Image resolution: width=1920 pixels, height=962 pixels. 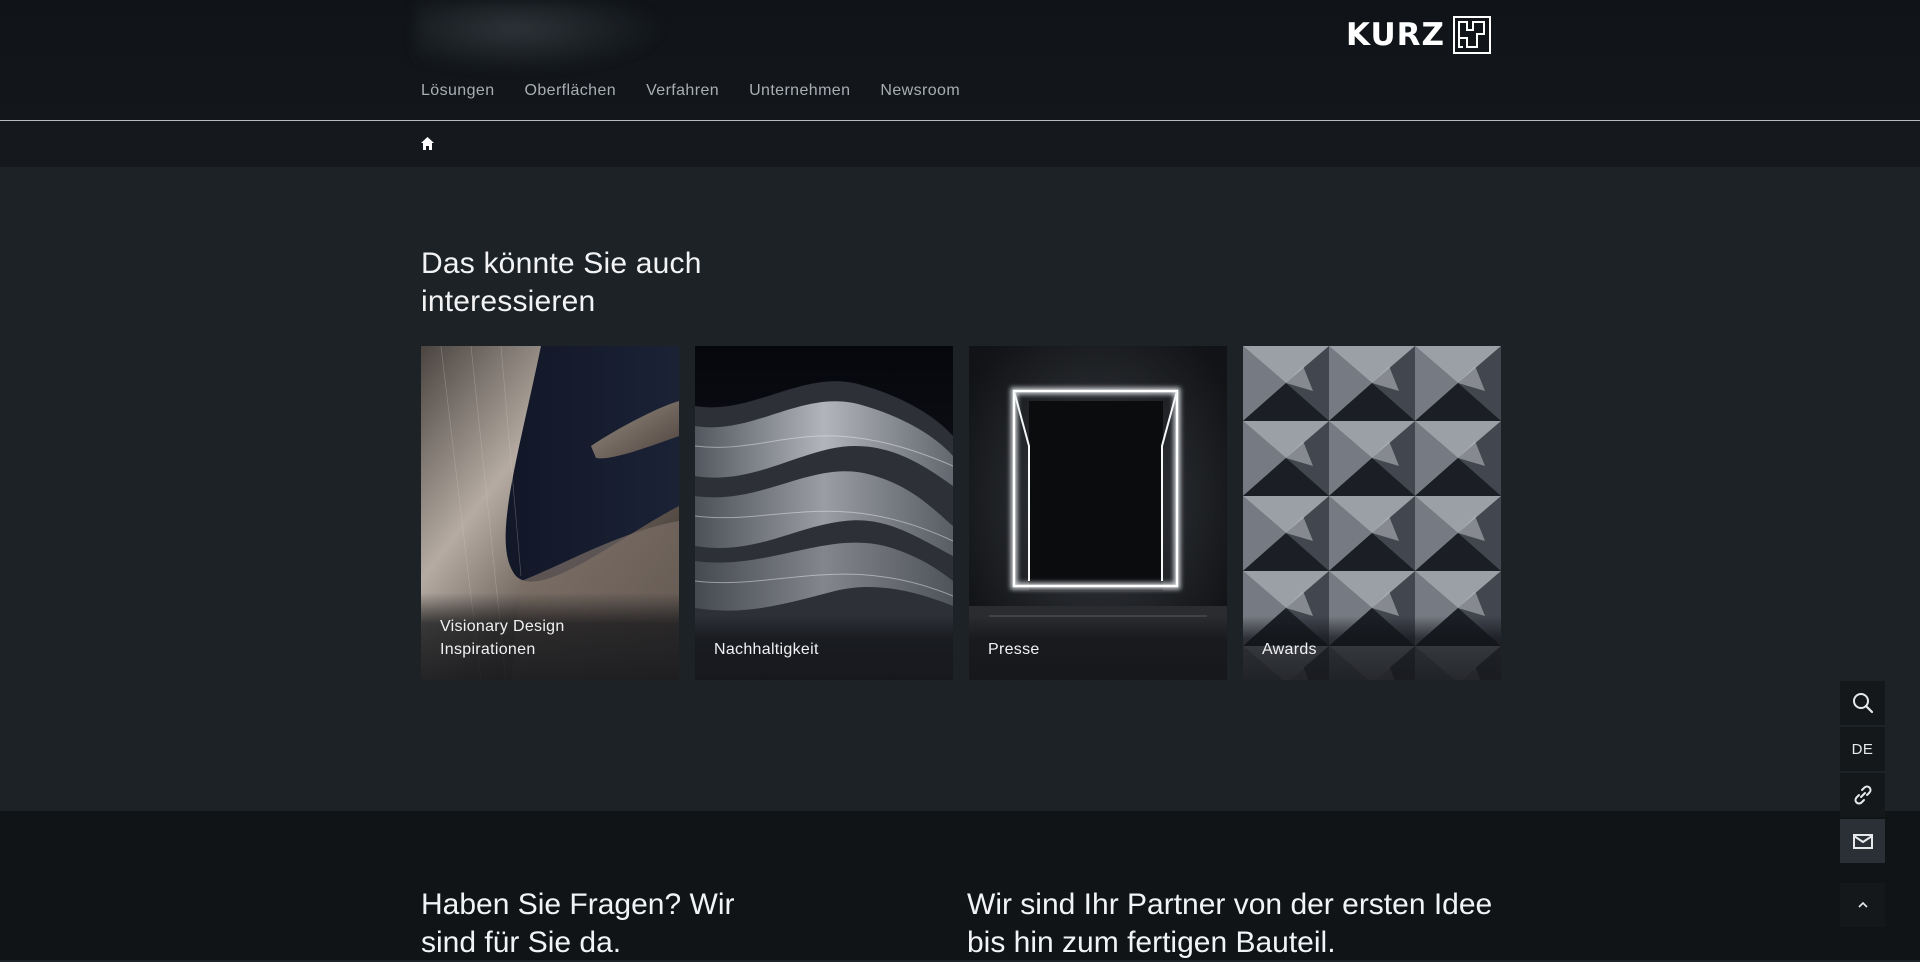 I want to click on mail-icon, so click(x=1862, y=841).